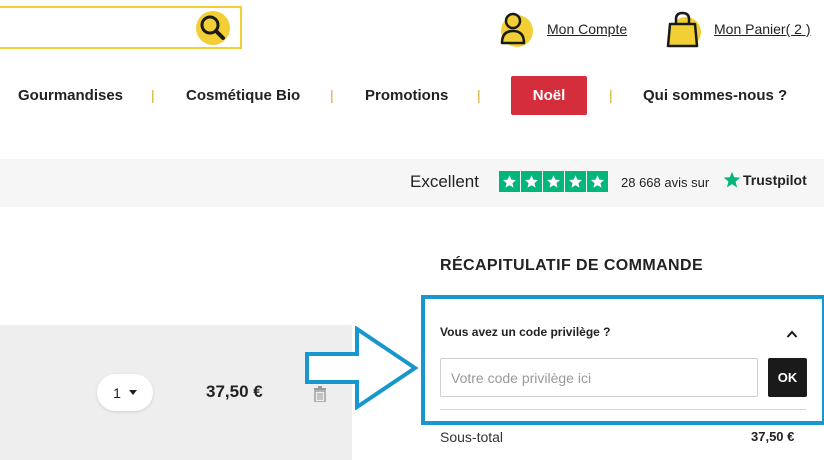  What do you see at coordinates (525, 332) in the screenshot?
I see `promo-code-question: Vous avez un code privilège ?` at bounding box center [525, 332].